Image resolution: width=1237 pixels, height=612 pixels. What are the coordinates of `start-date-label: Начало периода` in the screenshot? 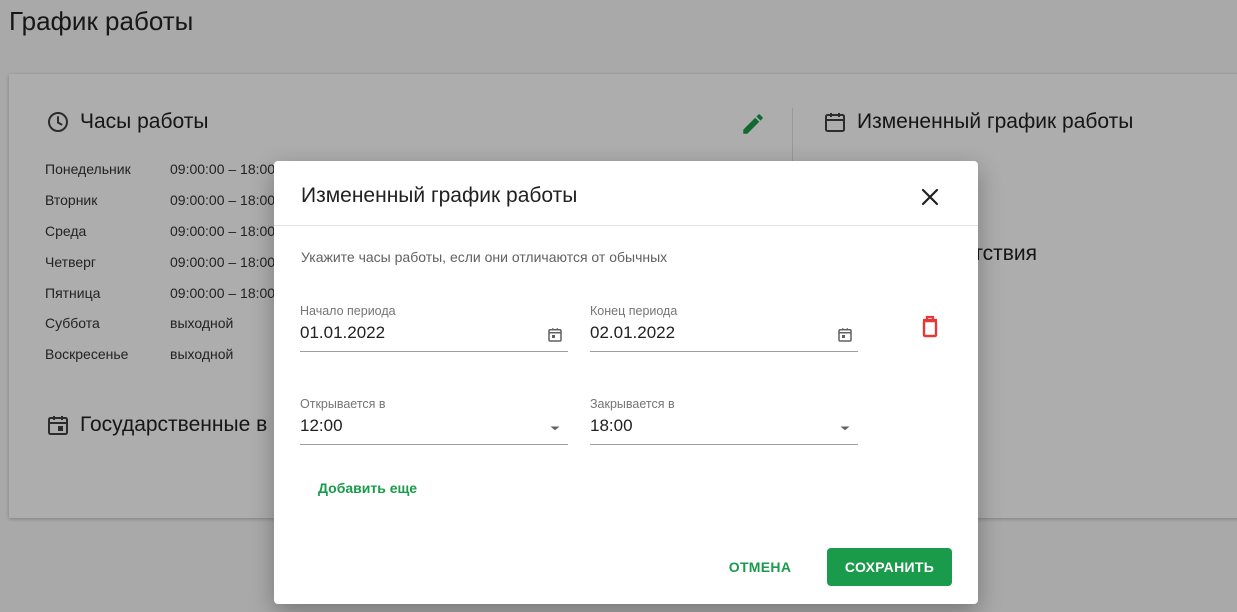 It's located at (348, 311).